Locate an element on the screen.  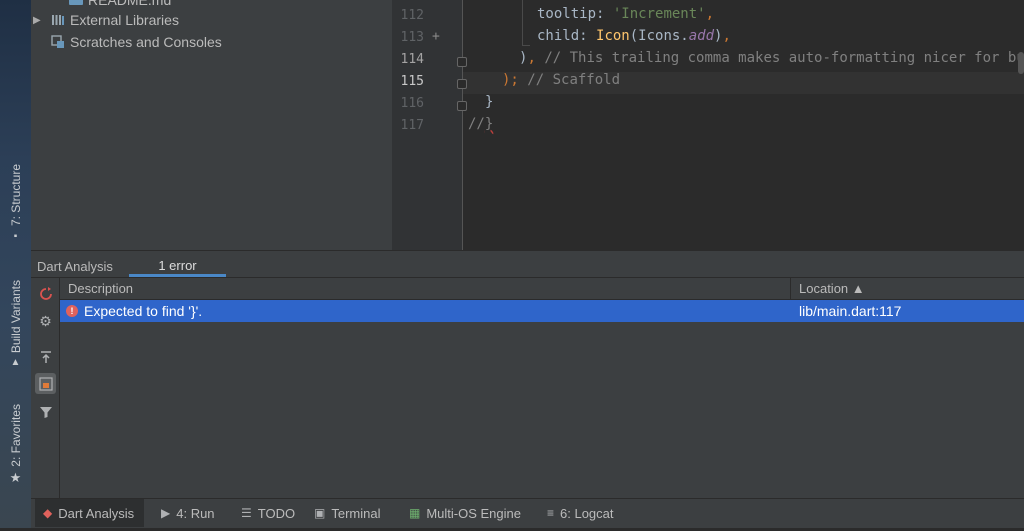
refresh-button is located at coordinates (45, 293).